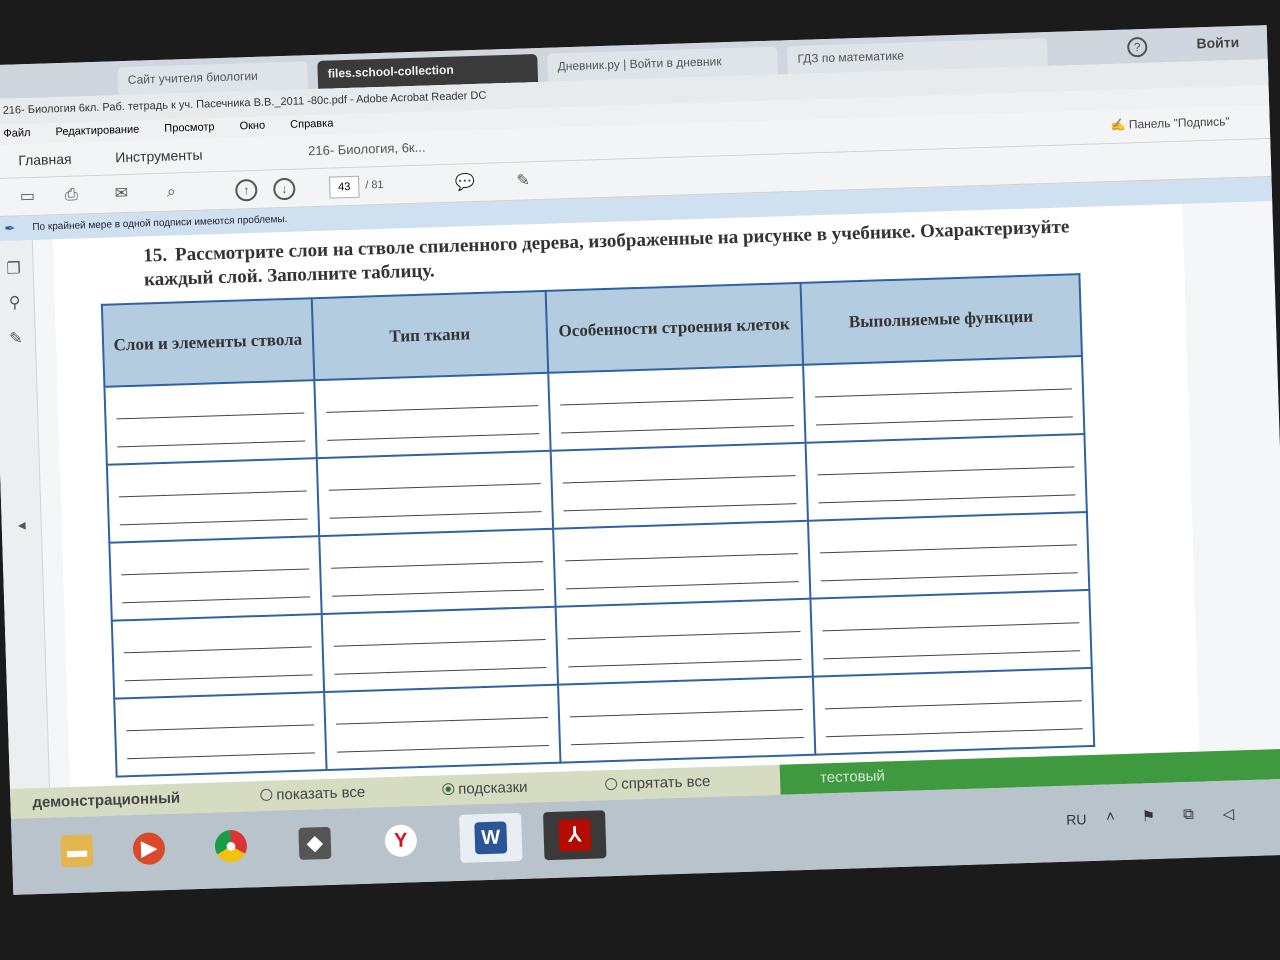  I want to click on column-header: Выполняемые функции, so click(941, 319).